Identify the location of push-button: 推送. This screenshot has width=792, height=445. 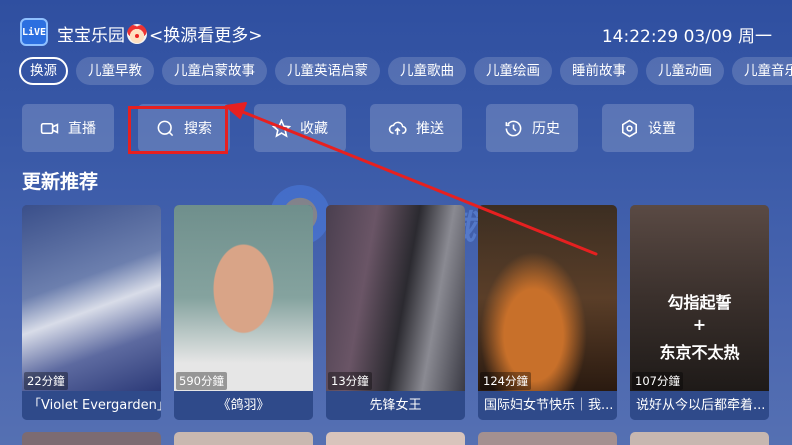
(416, 128).